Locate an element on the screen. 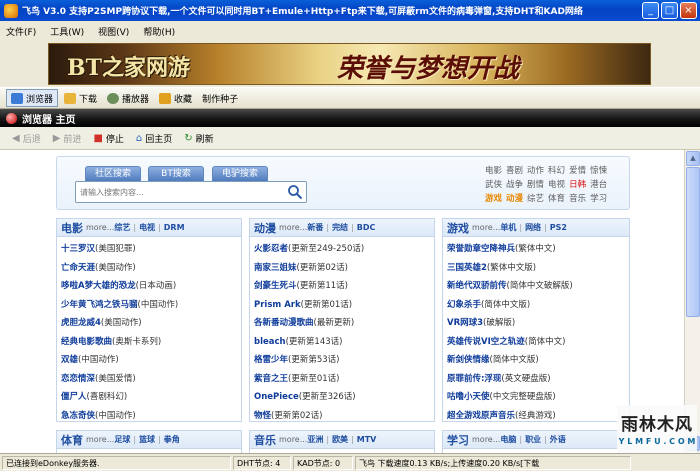 This screenshot has width=700, height=471. scroll-thumb is located at coordinates (693, 242).